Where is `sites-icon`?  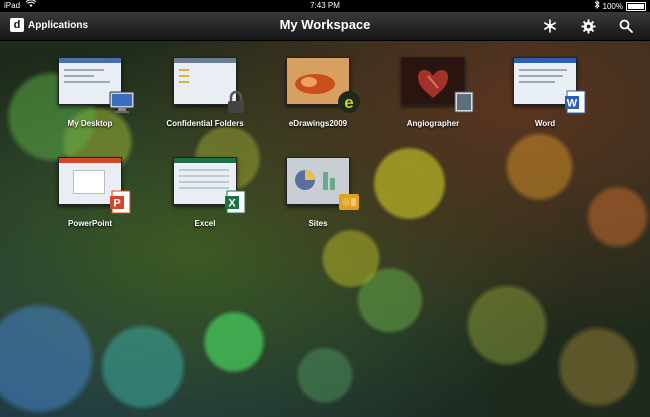
sites-icon is located at coordinates (349, 202).